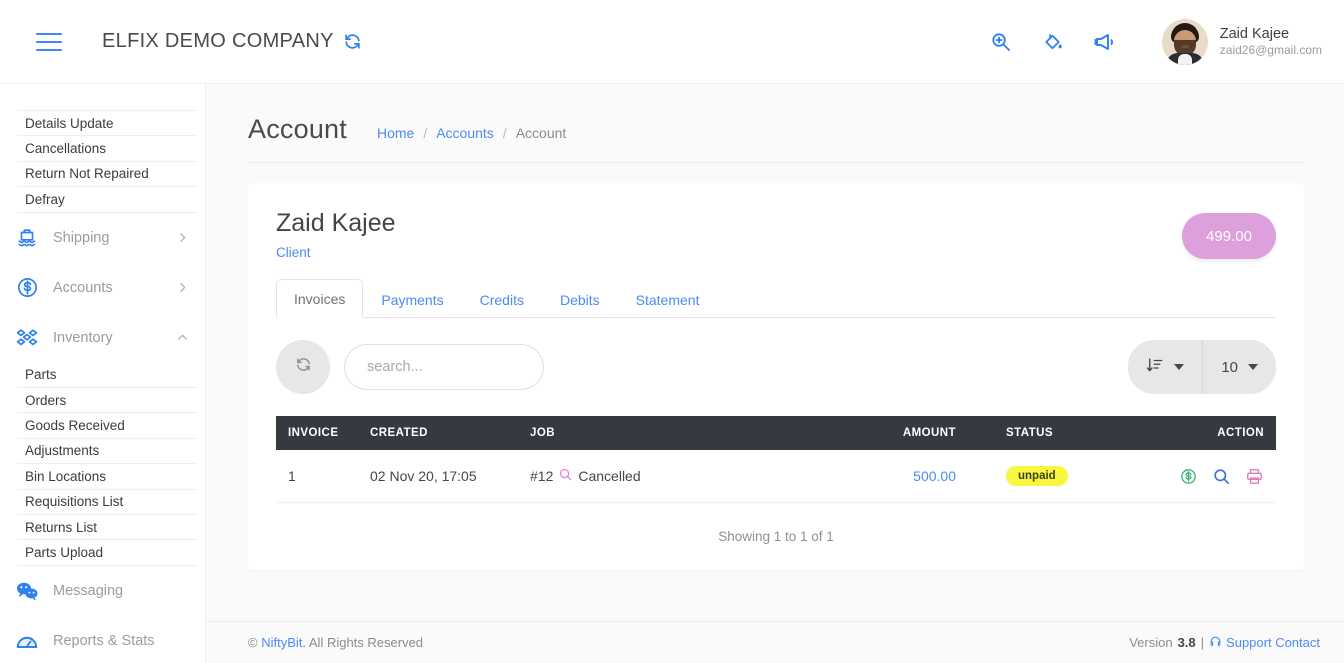 This screenshot has height=663, width=1344. What do you see at coordinates (83, 287) in the screenshot?
I see `sidebar-group-label: Accounts` at bounding box center [83, 287].